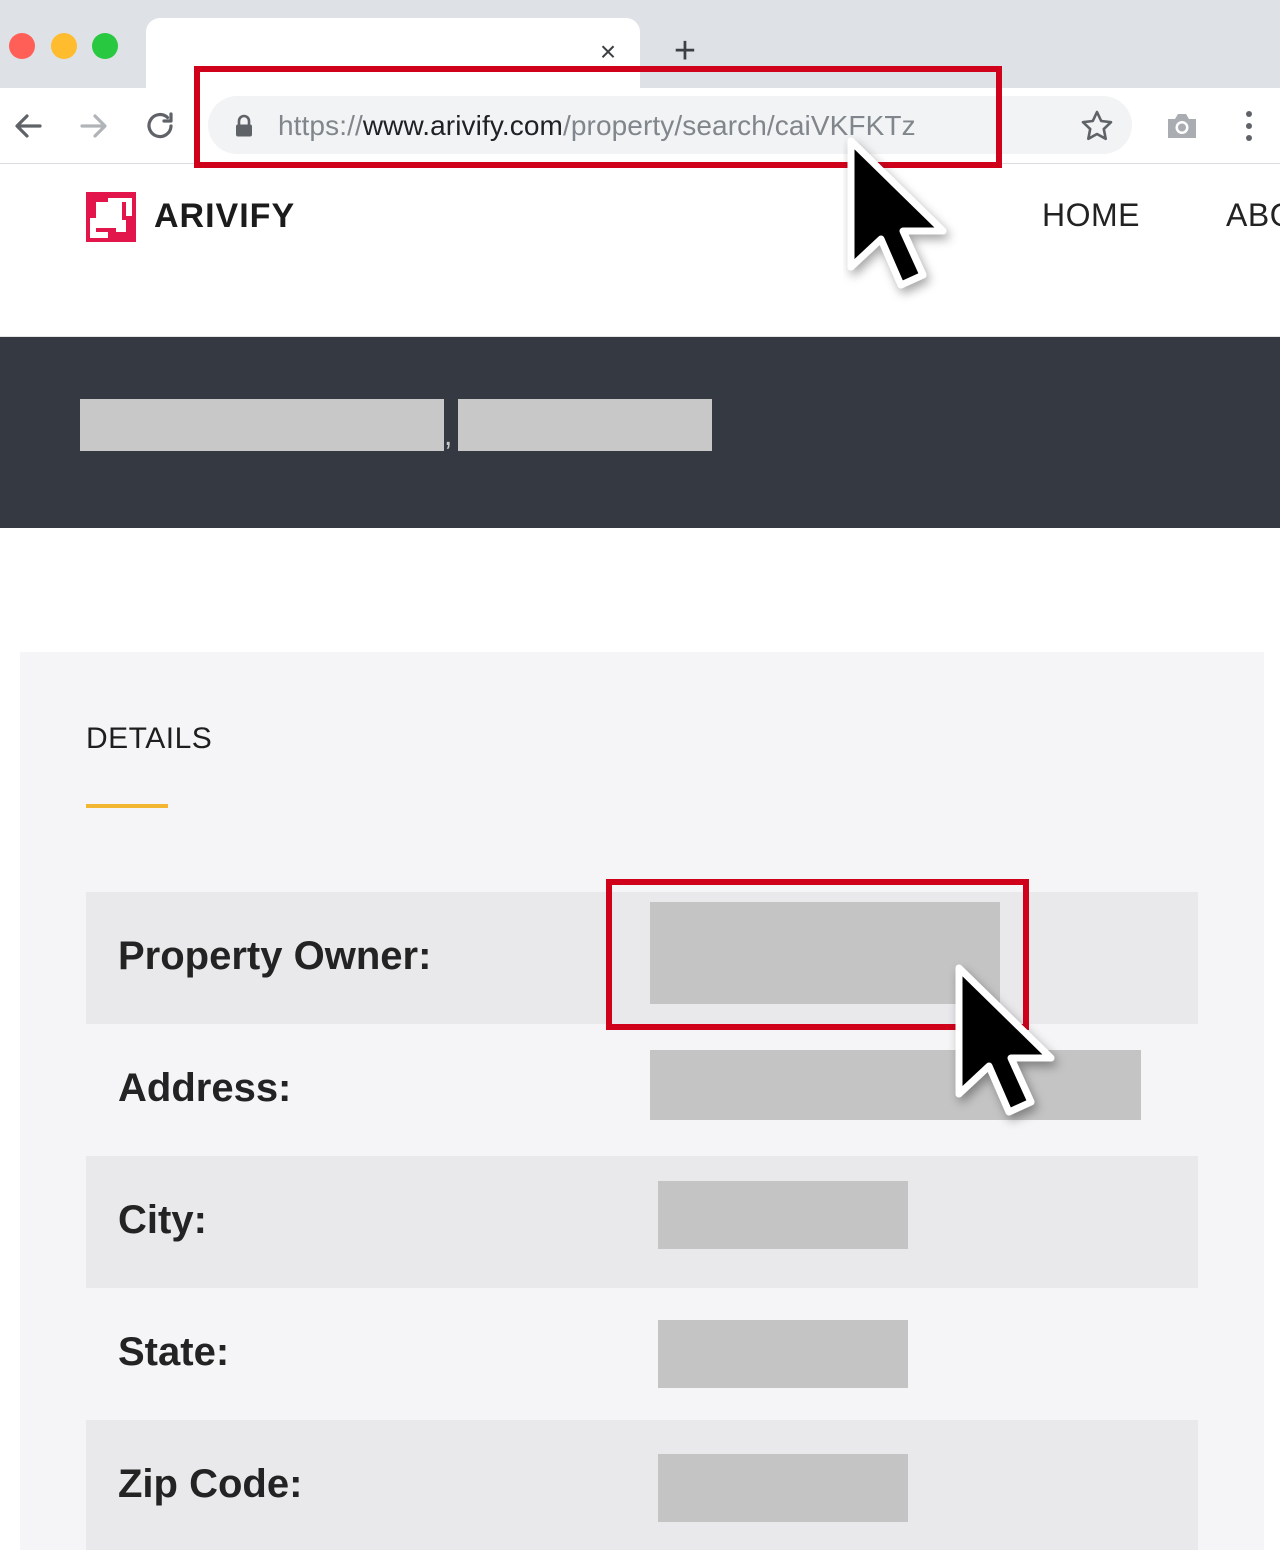  What do you see at coordinates (28, 126) in the screenshot?
I see `arrow-left-icon` at bounding box center [28, 126].